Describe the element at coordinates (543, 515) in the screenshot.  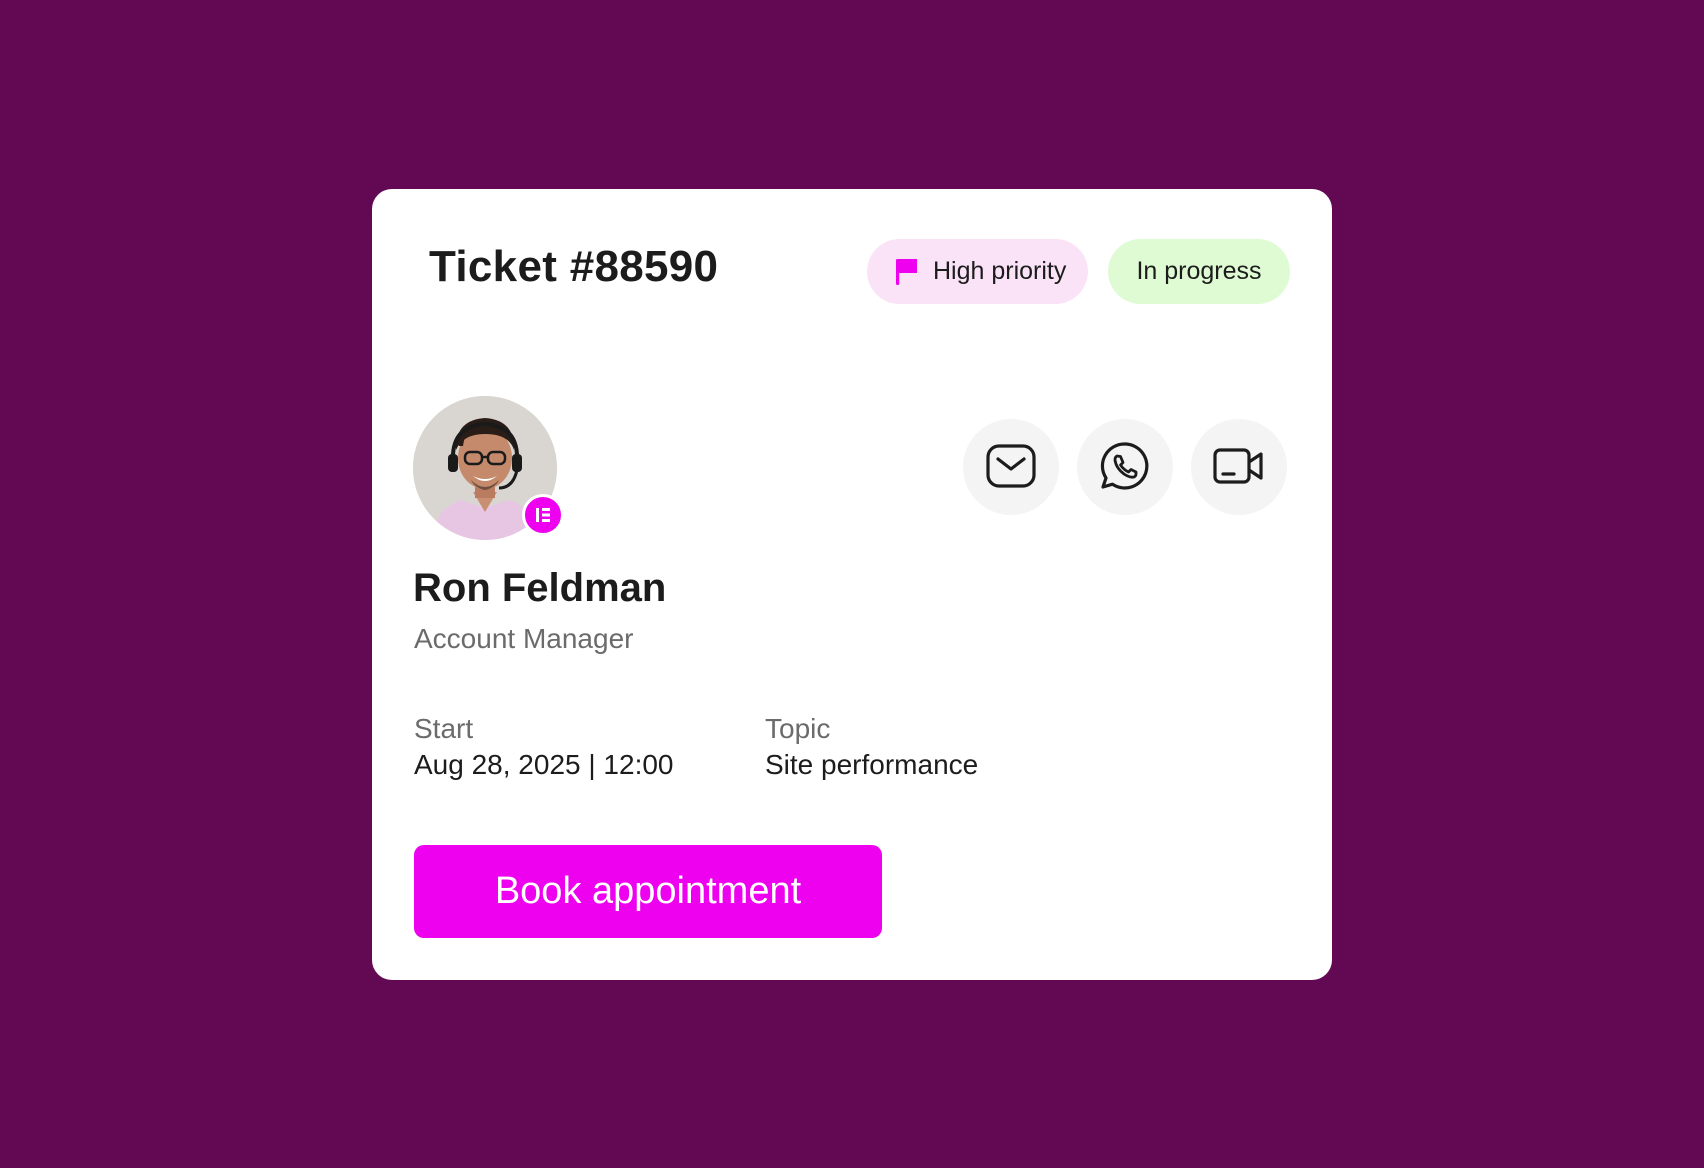
I see `brand-logo-icon` at that location.